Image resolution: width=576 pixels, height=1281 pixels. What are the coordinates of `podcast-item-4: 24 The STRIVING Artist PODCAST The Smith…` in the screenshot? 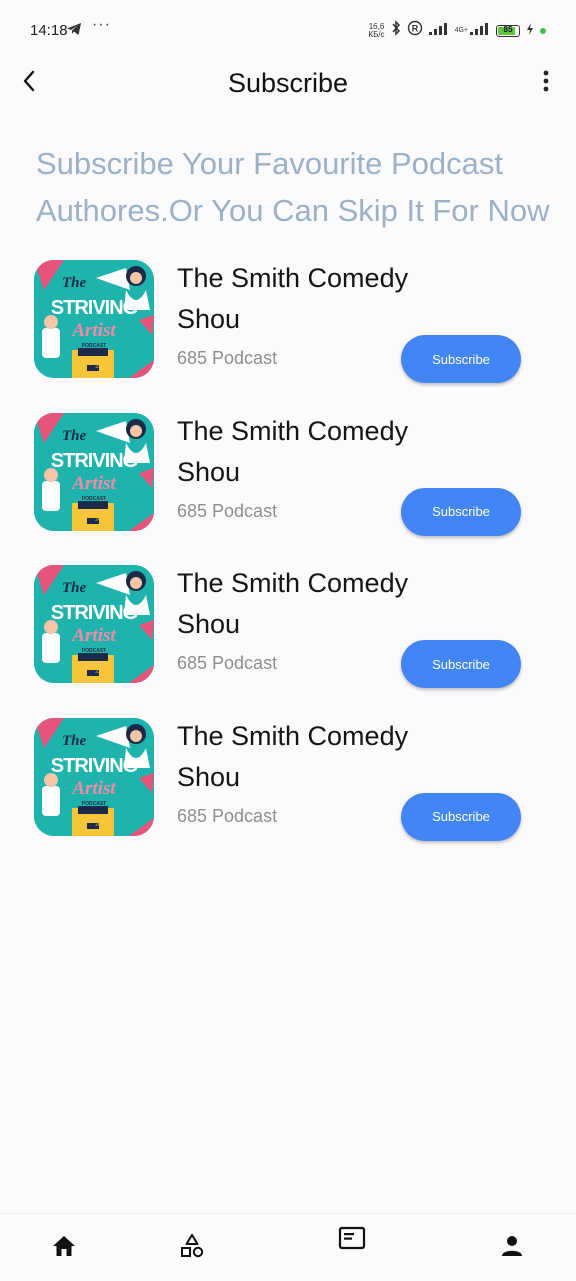 It's located at (288, 778).